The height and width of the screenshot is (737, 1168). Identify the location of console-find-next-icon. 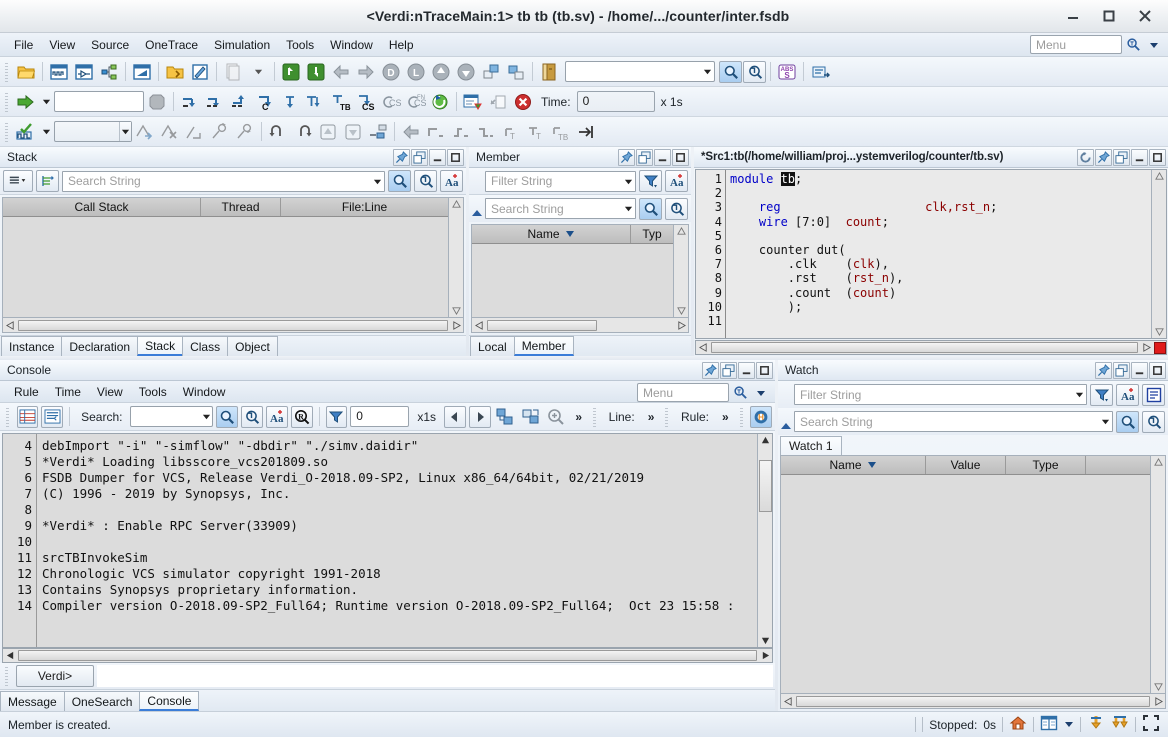
(252, 416).